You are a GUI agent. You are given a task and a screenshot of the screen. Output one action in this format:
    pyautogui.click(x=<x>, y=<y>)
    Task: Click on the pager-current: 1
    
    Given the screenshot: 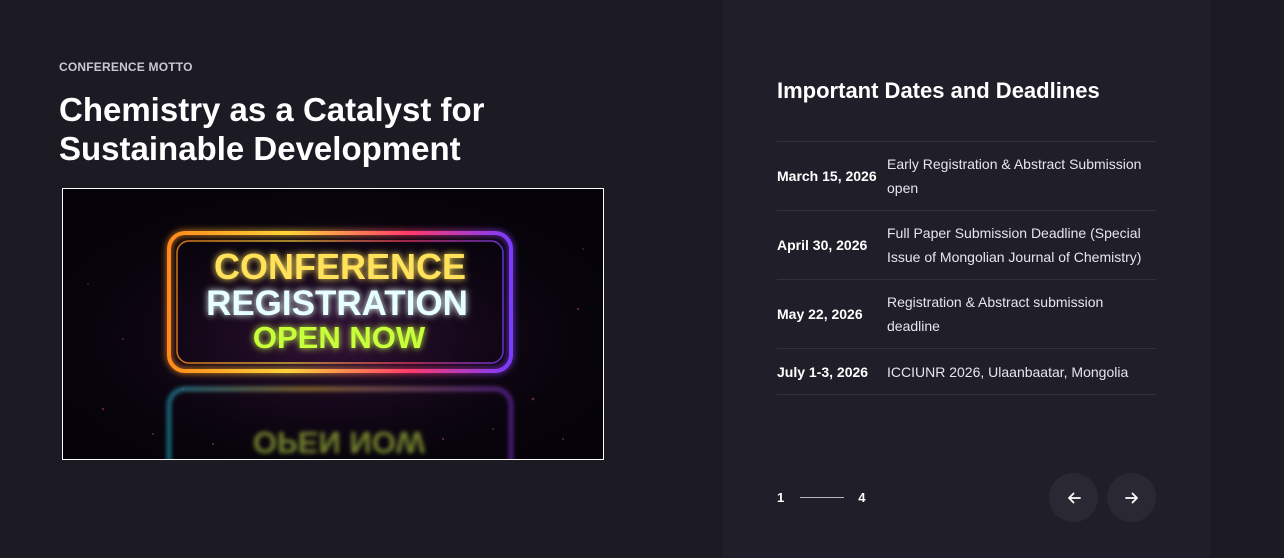 What is the action you would take?
    pyautogui.click(x=781, y=497)
    